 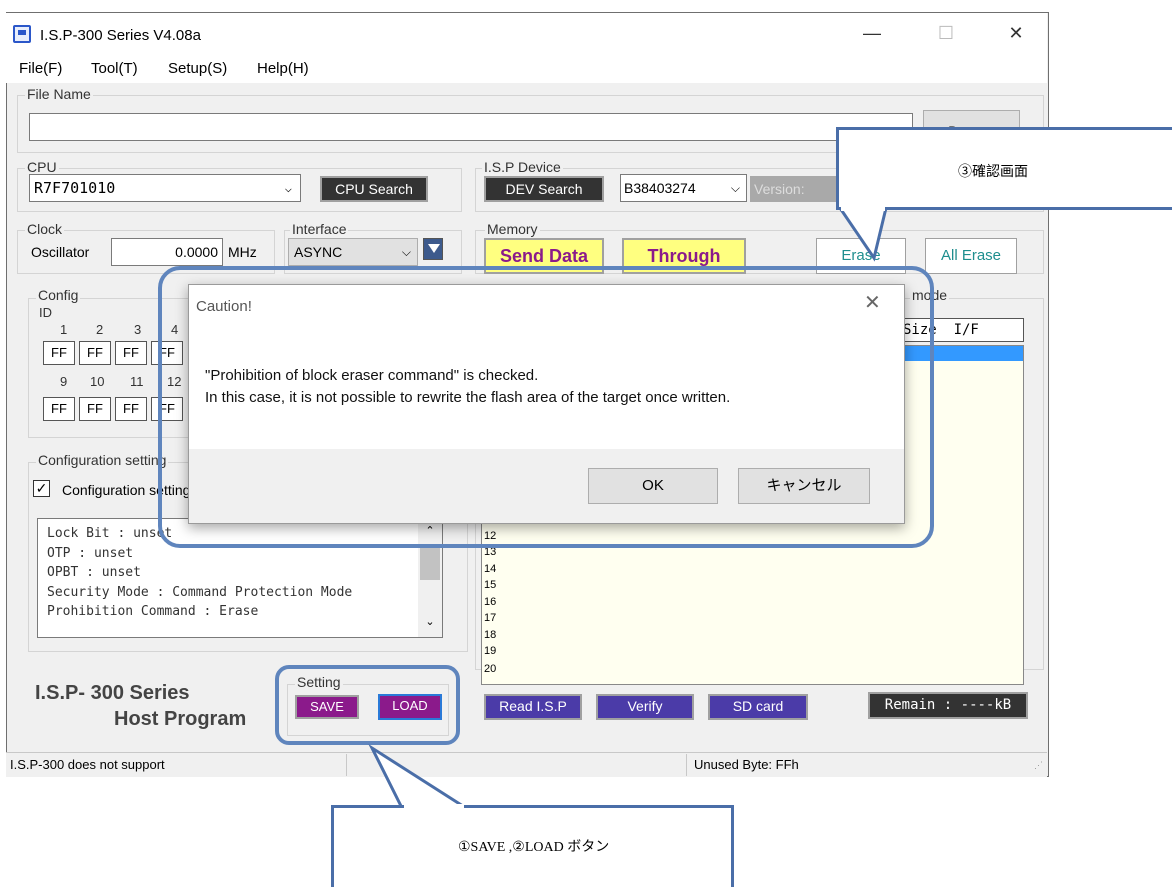 I want to click on callout-confirm-text: ③確認画面, so click(x=993, y=172).